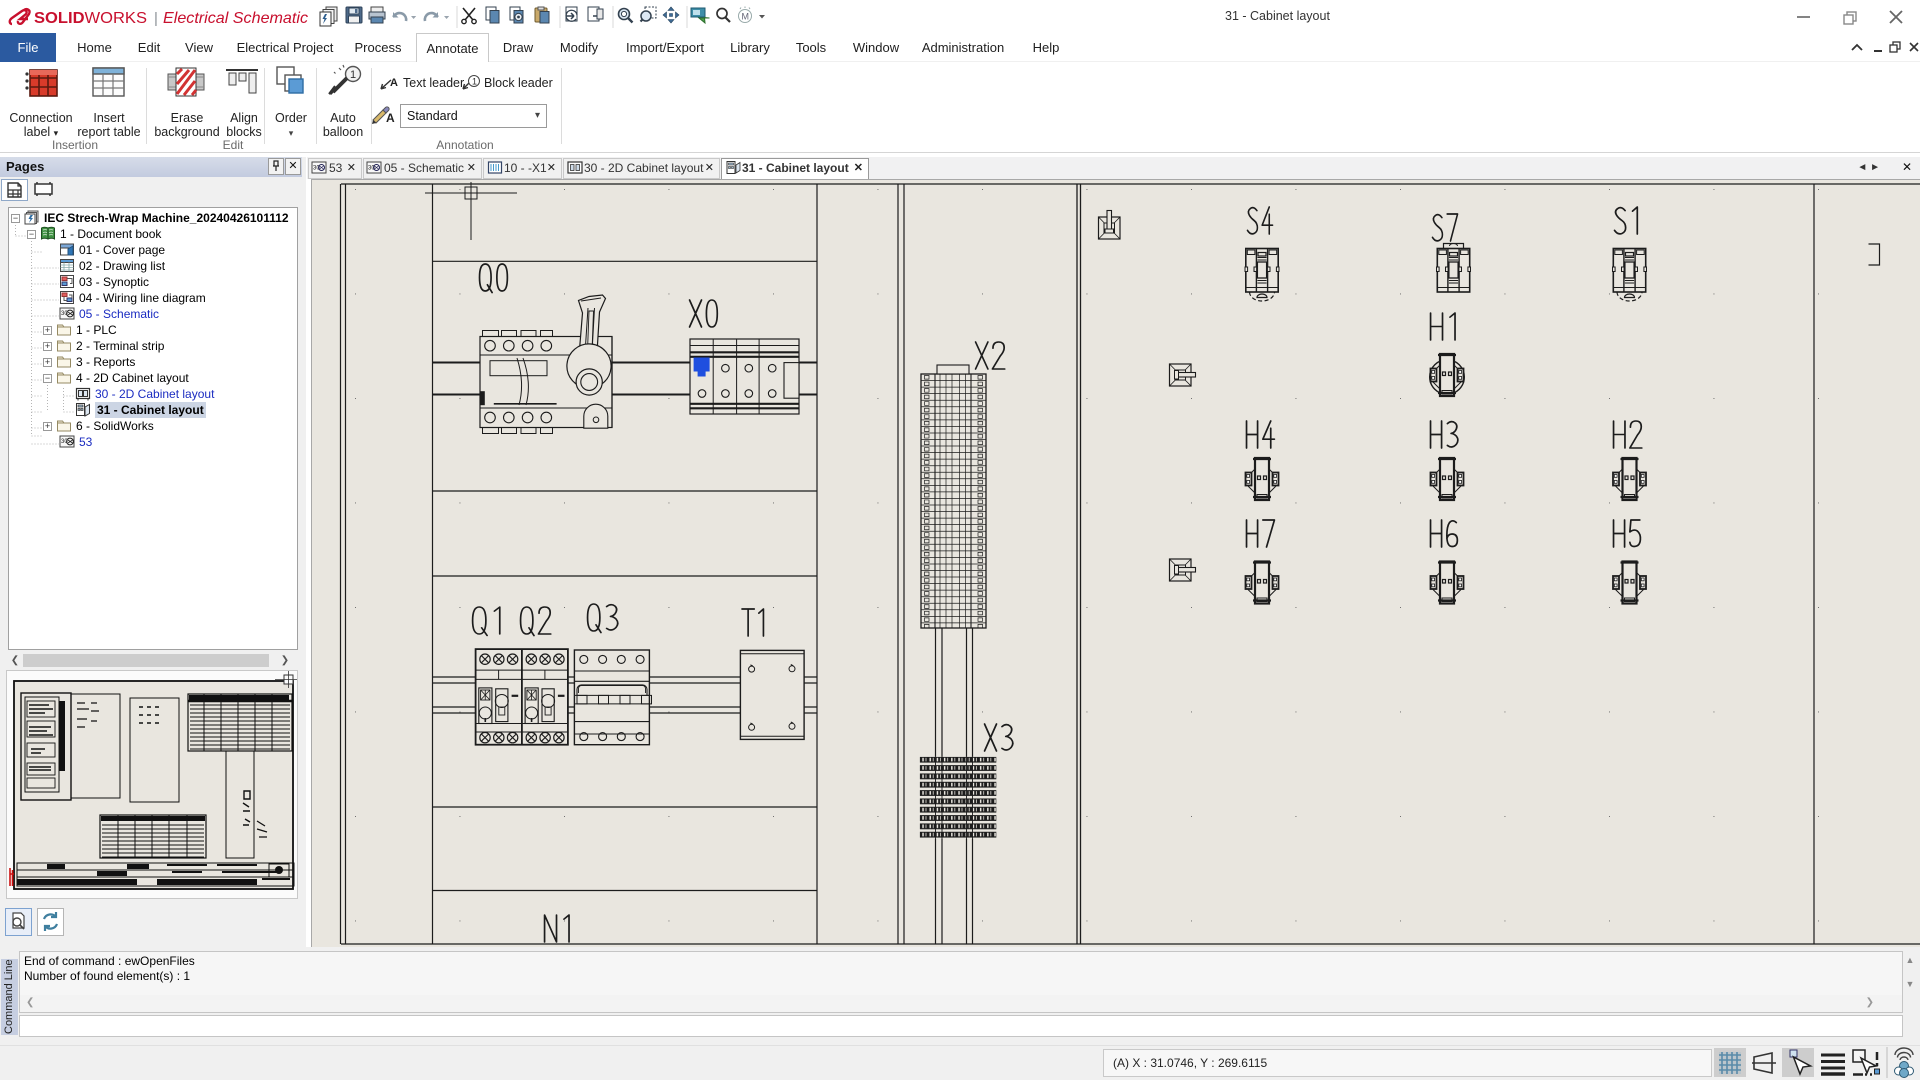  Describe the element at coordinates (235, 18) in the screenshot. I see `svg-text: Electrical Schematic` at that location.